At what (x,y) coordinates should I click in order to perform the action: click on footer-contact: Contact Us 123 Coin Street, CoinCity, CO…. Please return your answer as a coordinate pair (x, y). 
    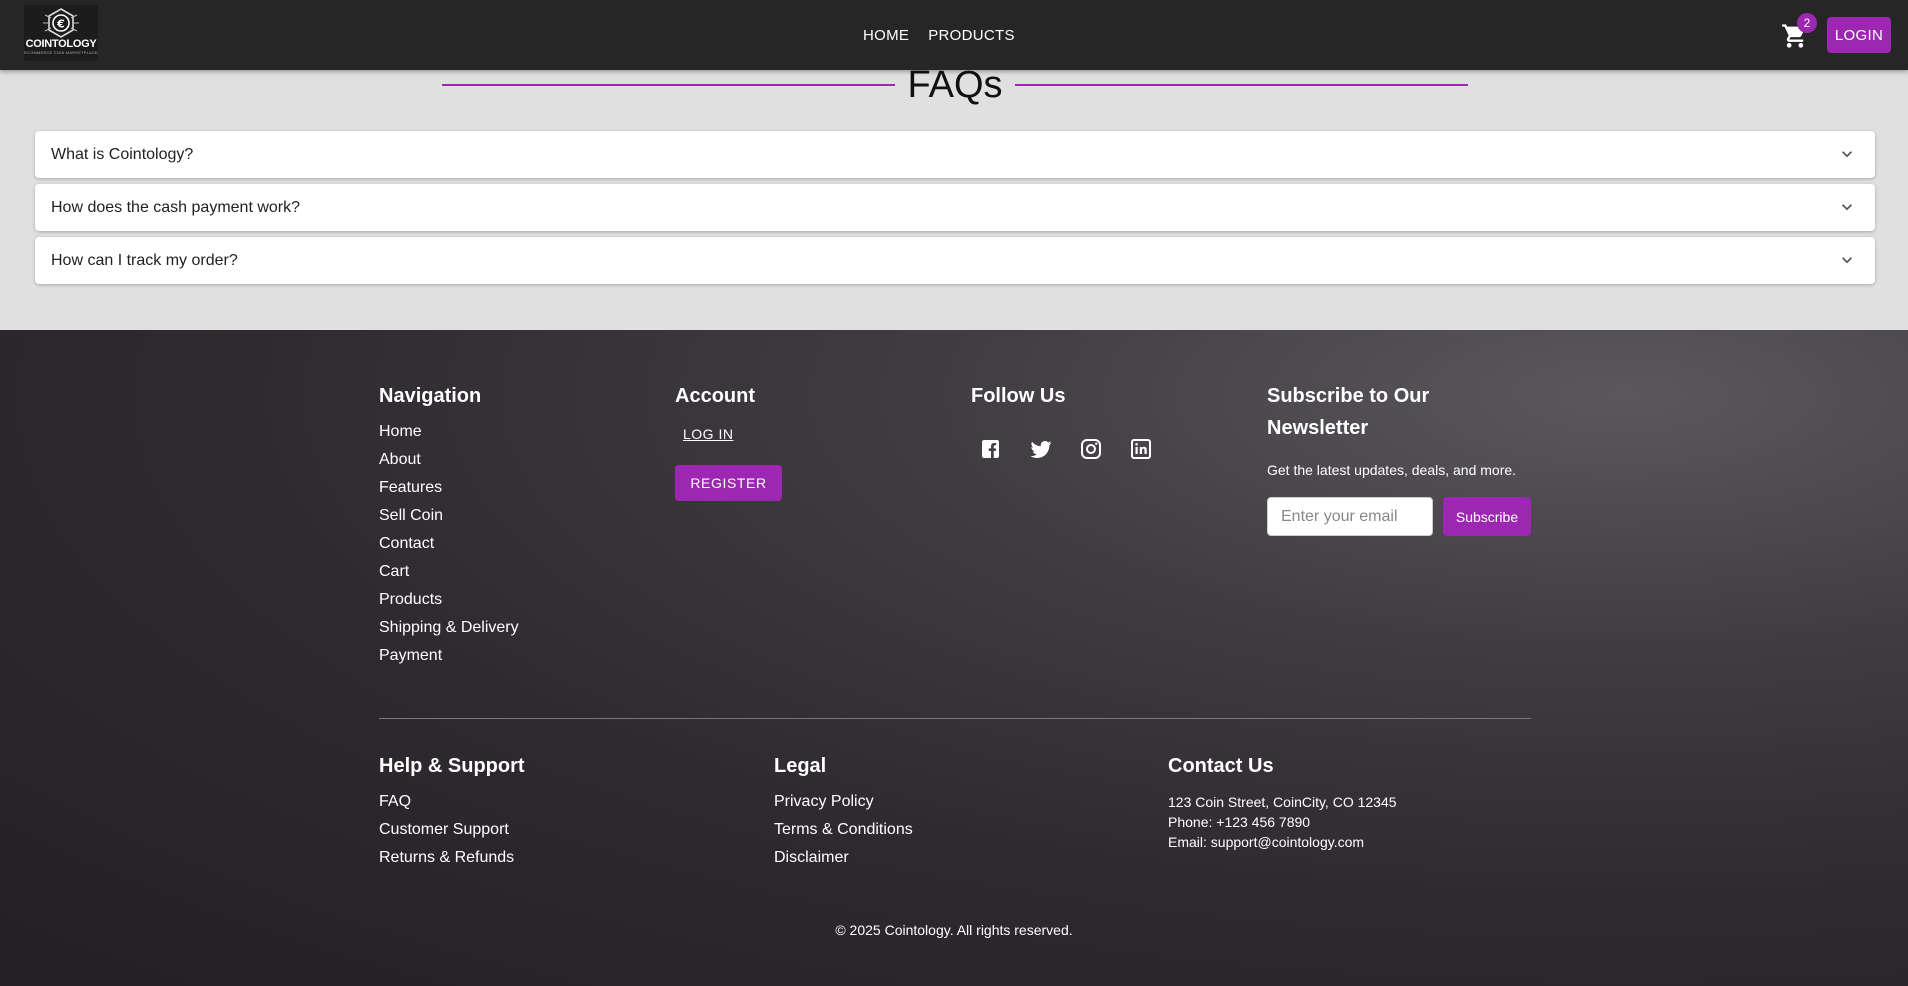
    Looking at the image, I should click on (1282, 801).